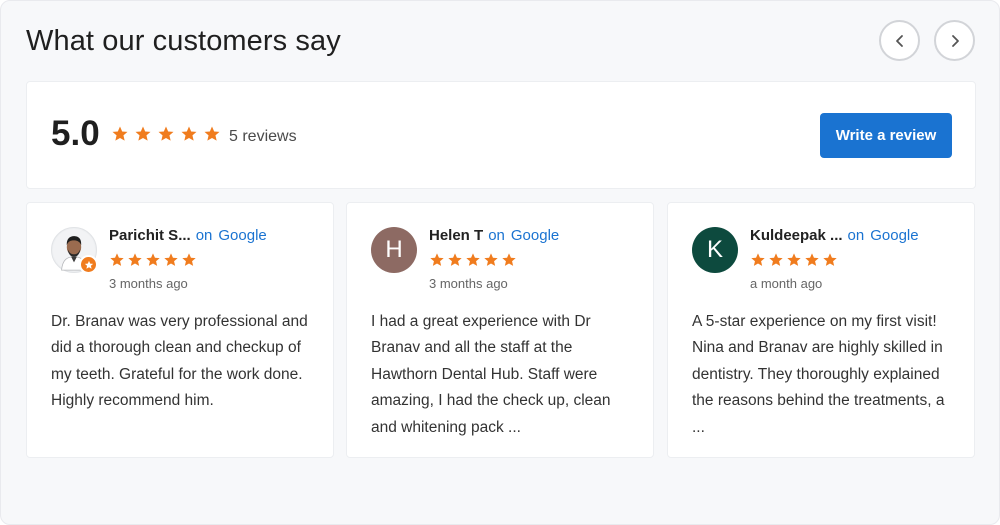 The width and height of the screenshot is (1000, 525). I want to click on avatar-initial: H, so click(394, 249).